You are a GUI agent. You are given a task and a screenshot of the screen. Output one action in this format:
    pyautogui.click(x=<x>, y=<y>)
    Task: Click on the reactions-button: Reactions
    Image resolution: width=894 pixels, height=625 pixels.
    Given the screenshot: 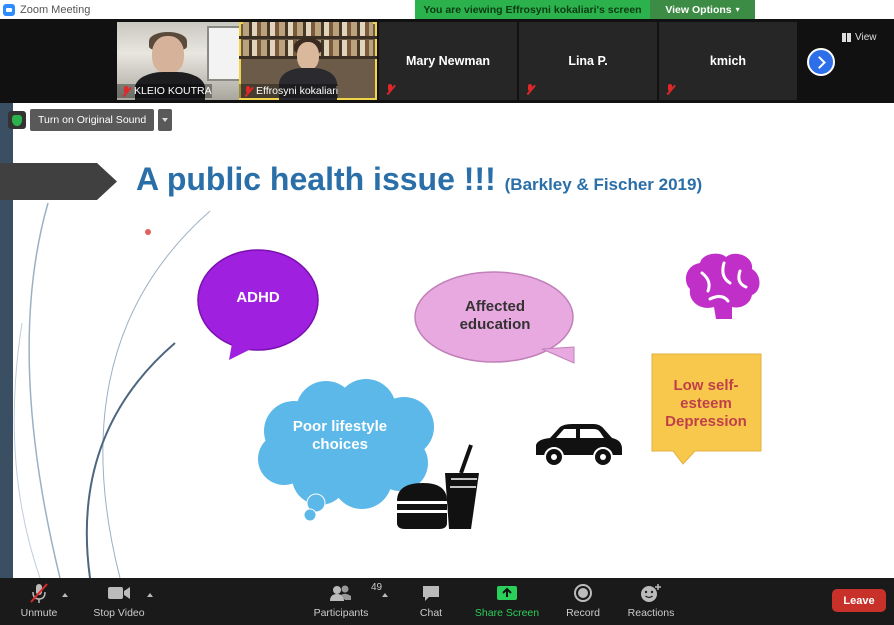 What is the action you would take?
    pyautogui.click(x=651, y=600)
    